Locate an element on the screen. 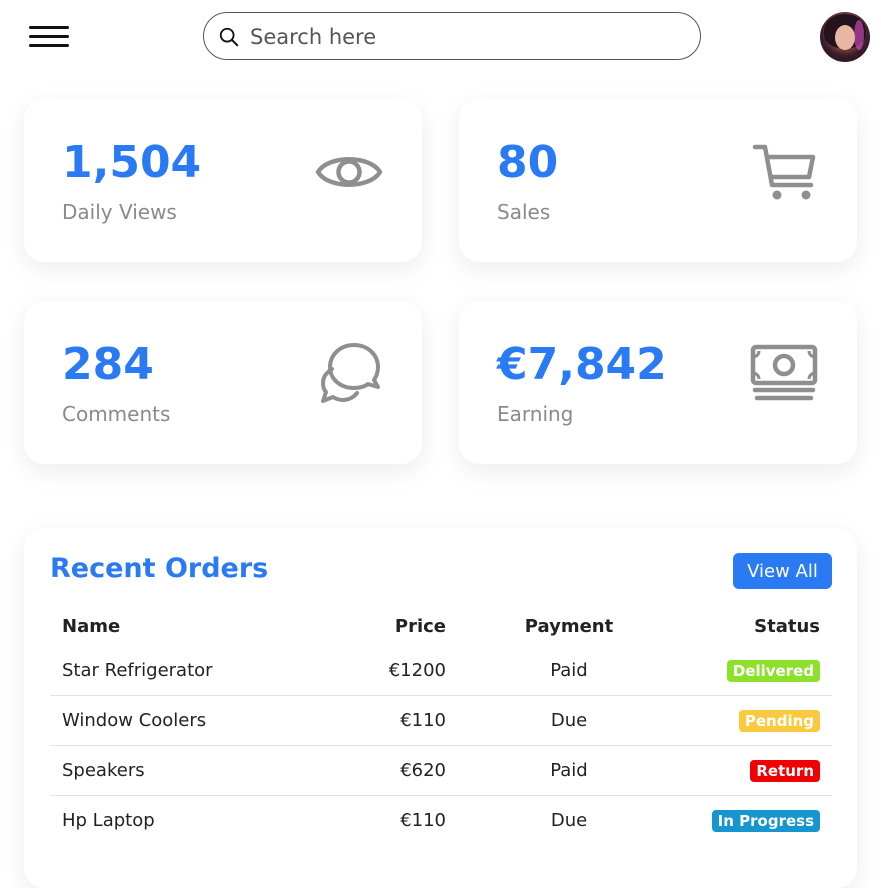  order-name: Hp Laptop is located at coordinates (108, 820).